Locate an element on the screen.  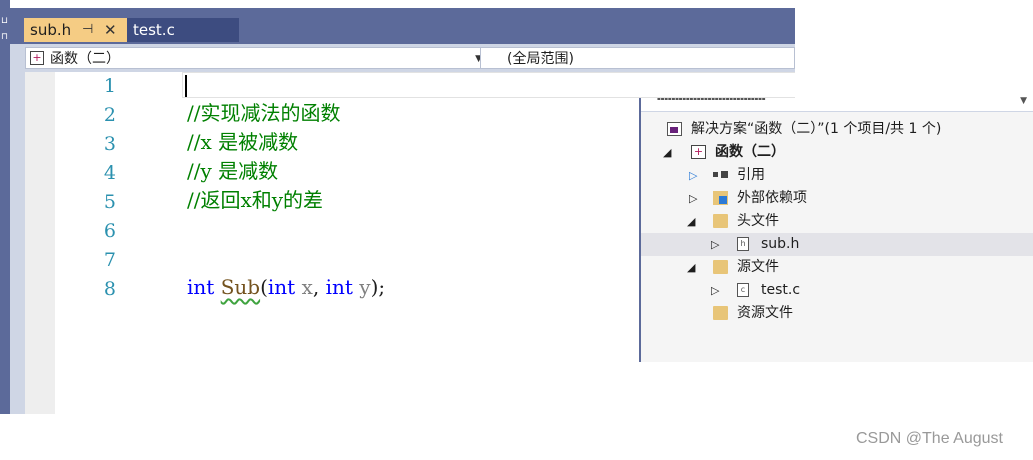
line-number: 8 is located at coordinates (109, 289).